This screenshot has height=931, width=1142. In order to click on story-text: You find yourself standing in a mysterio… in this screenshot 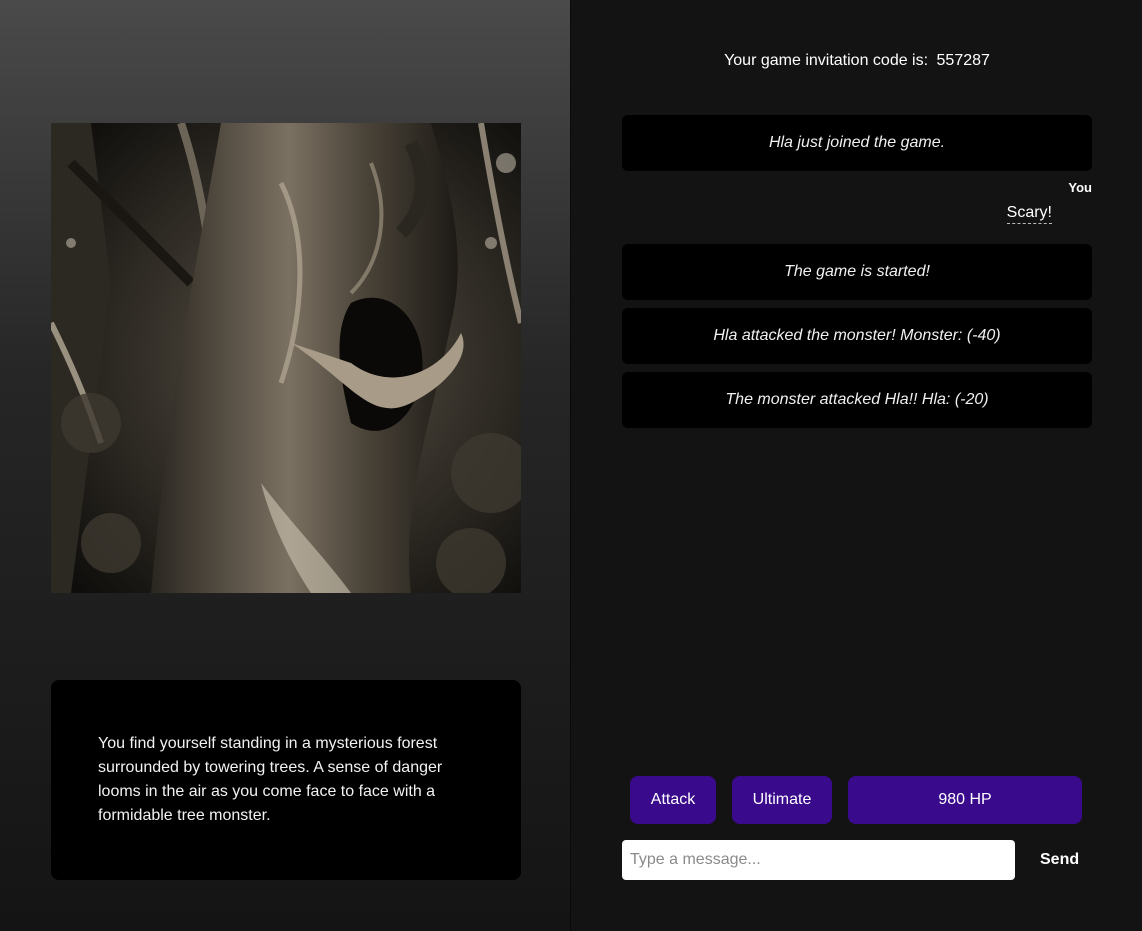, I will do `click(270, 779)`.